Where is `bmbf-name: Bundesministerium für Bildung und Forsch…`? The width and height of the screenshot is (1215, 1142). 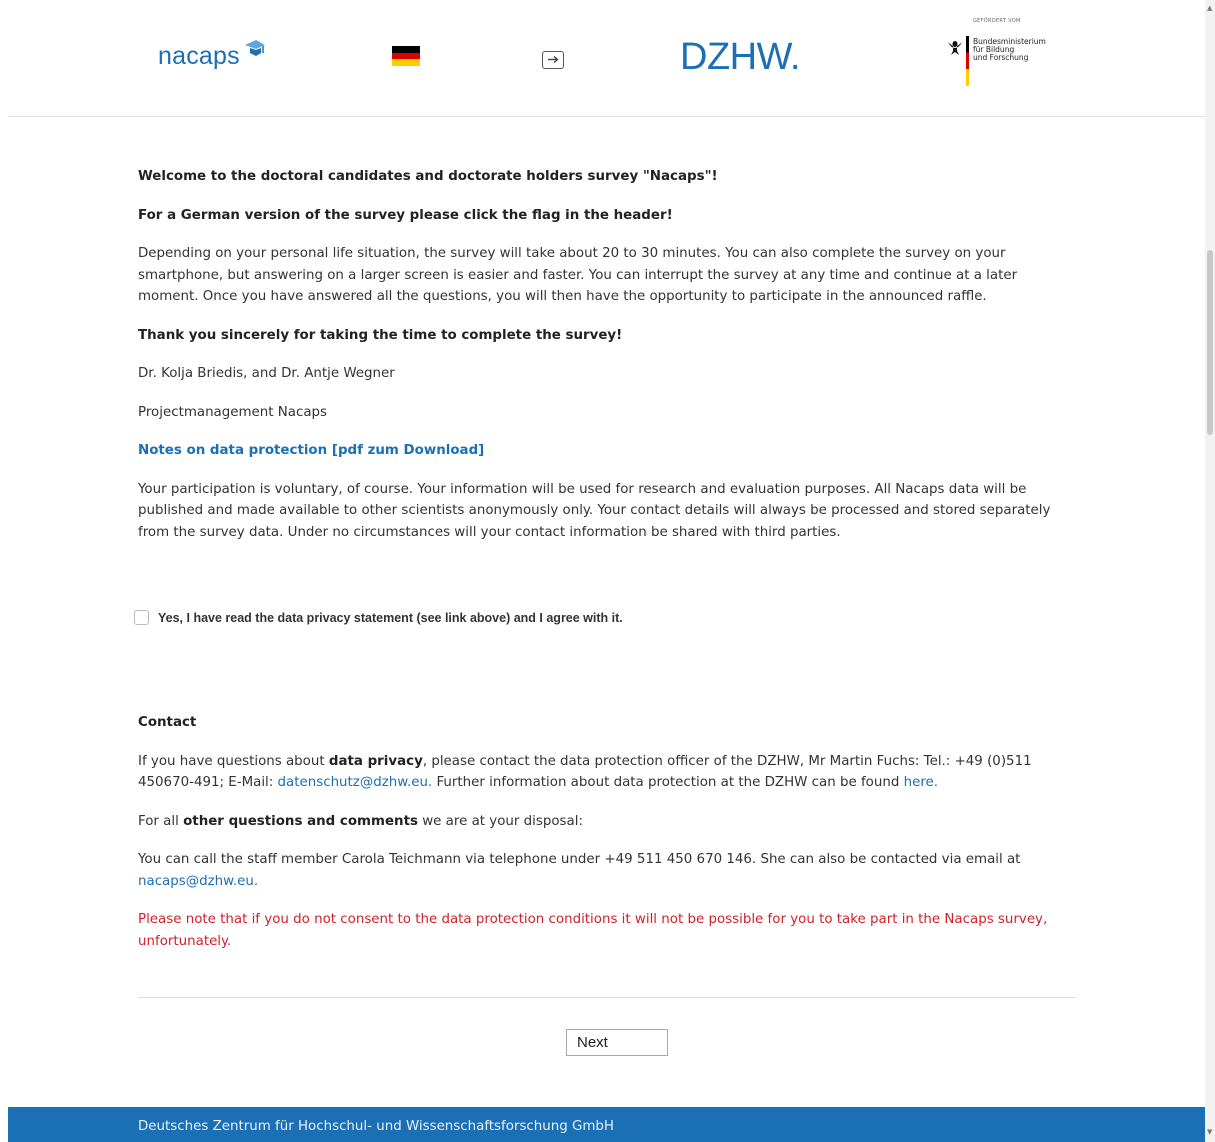
bmbf-name: Bundesministerium für Bildung und Forsch… is located at coordinates (1009, 50).